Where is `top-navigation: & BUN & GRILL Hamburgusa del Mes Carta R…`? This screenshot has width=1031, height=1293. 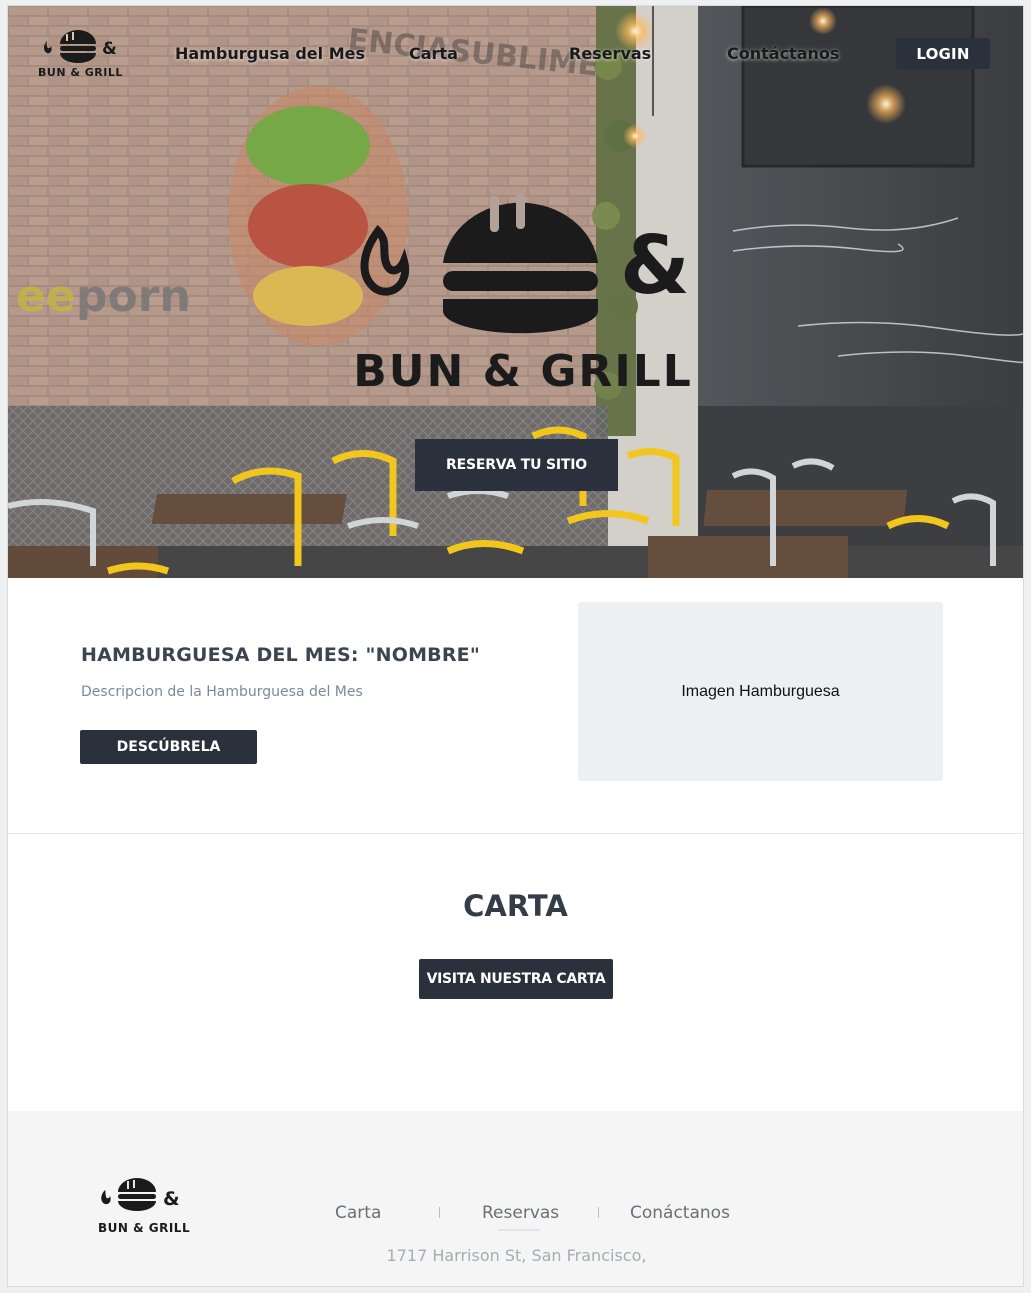
top-navigation: & BUN & GRILL Hamburgusa del Mes Carta R… is located at coordinates (515, 56).